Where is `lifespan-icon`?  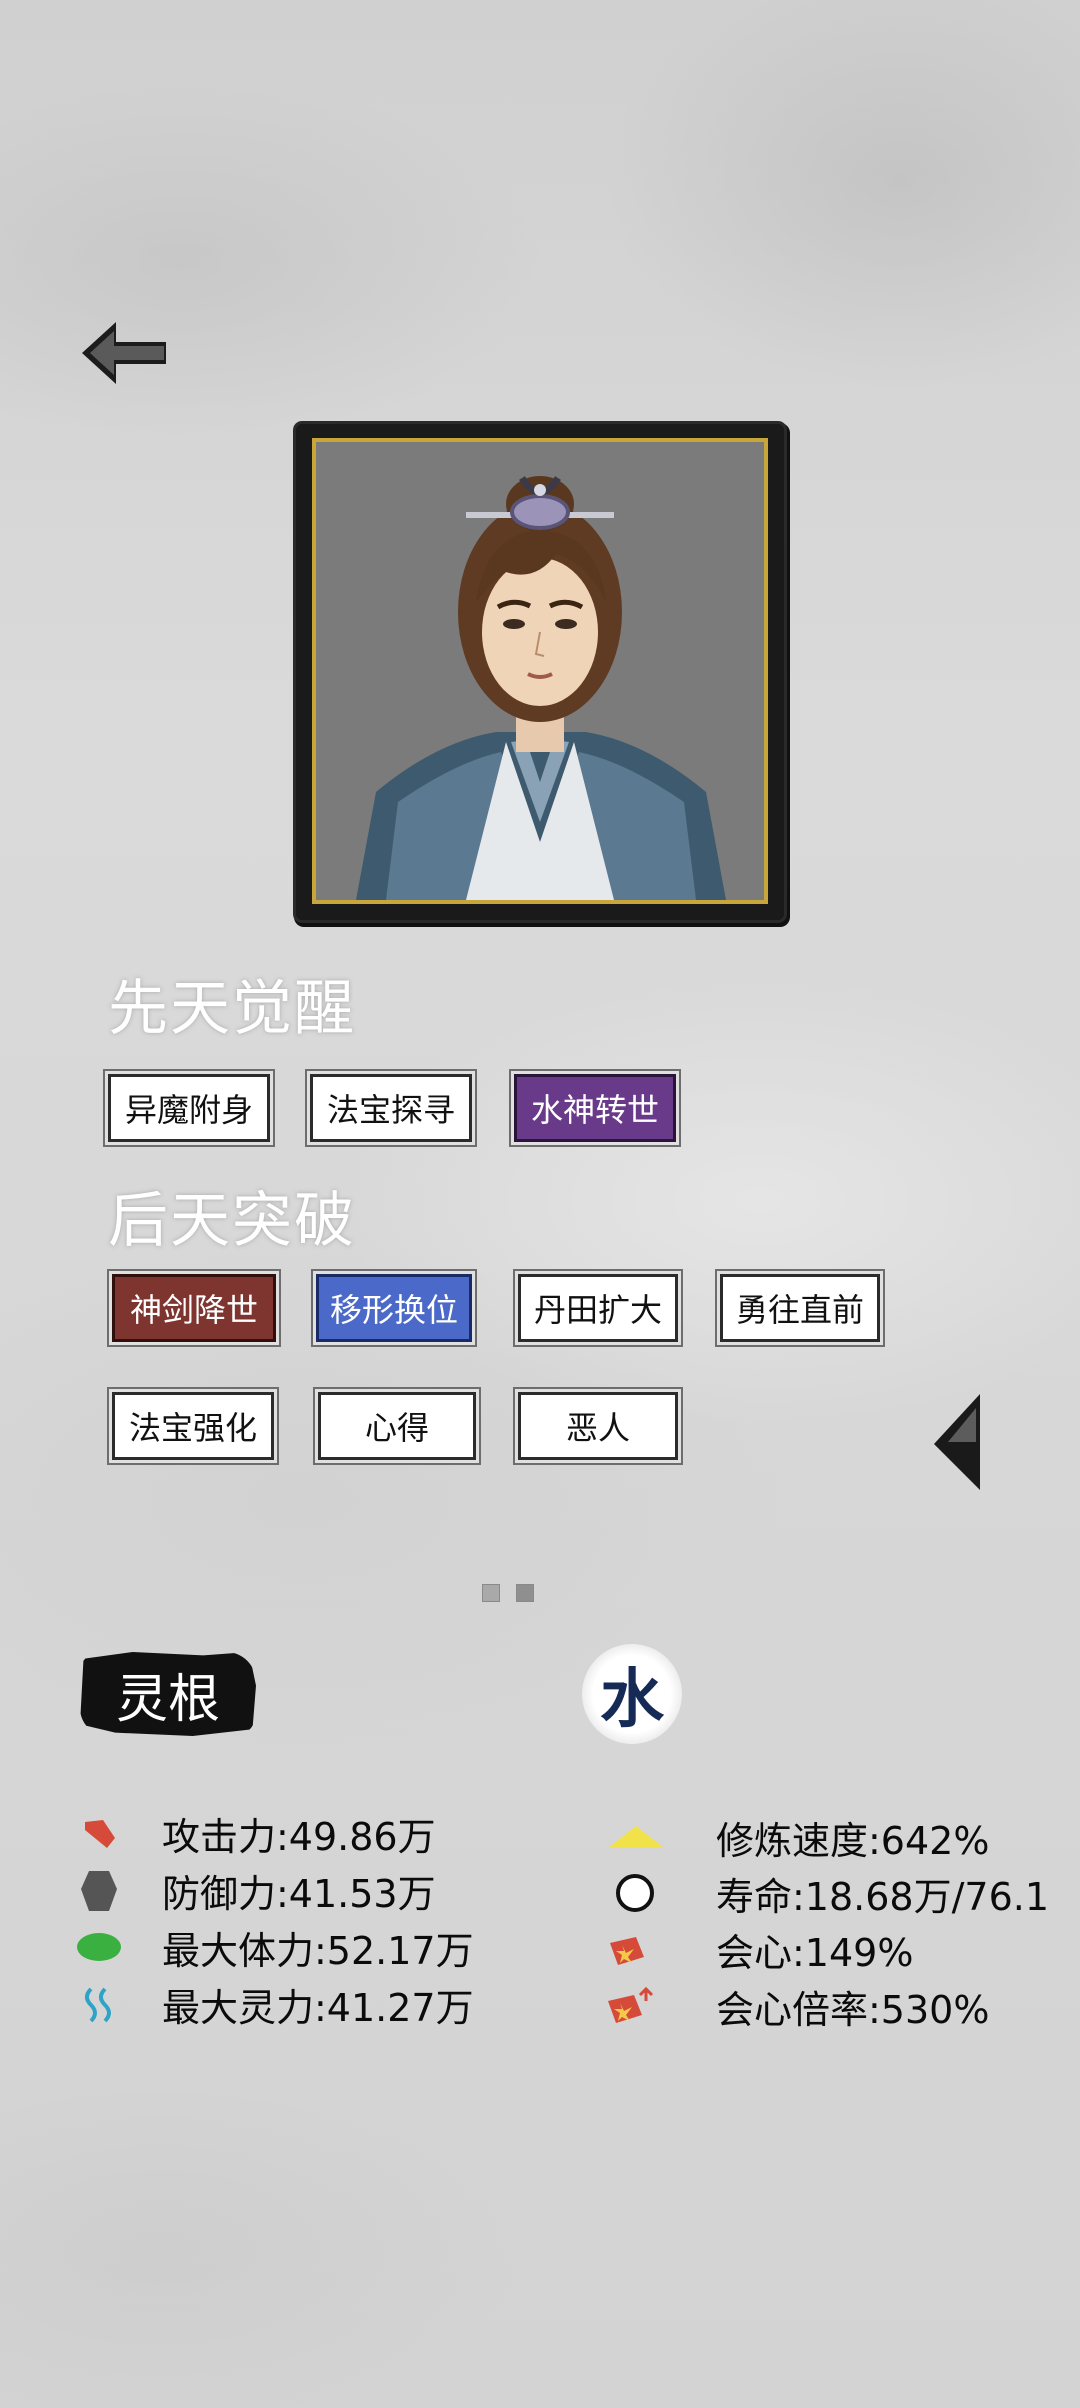
lifespan-icon is located at coordinates (635, 1893).